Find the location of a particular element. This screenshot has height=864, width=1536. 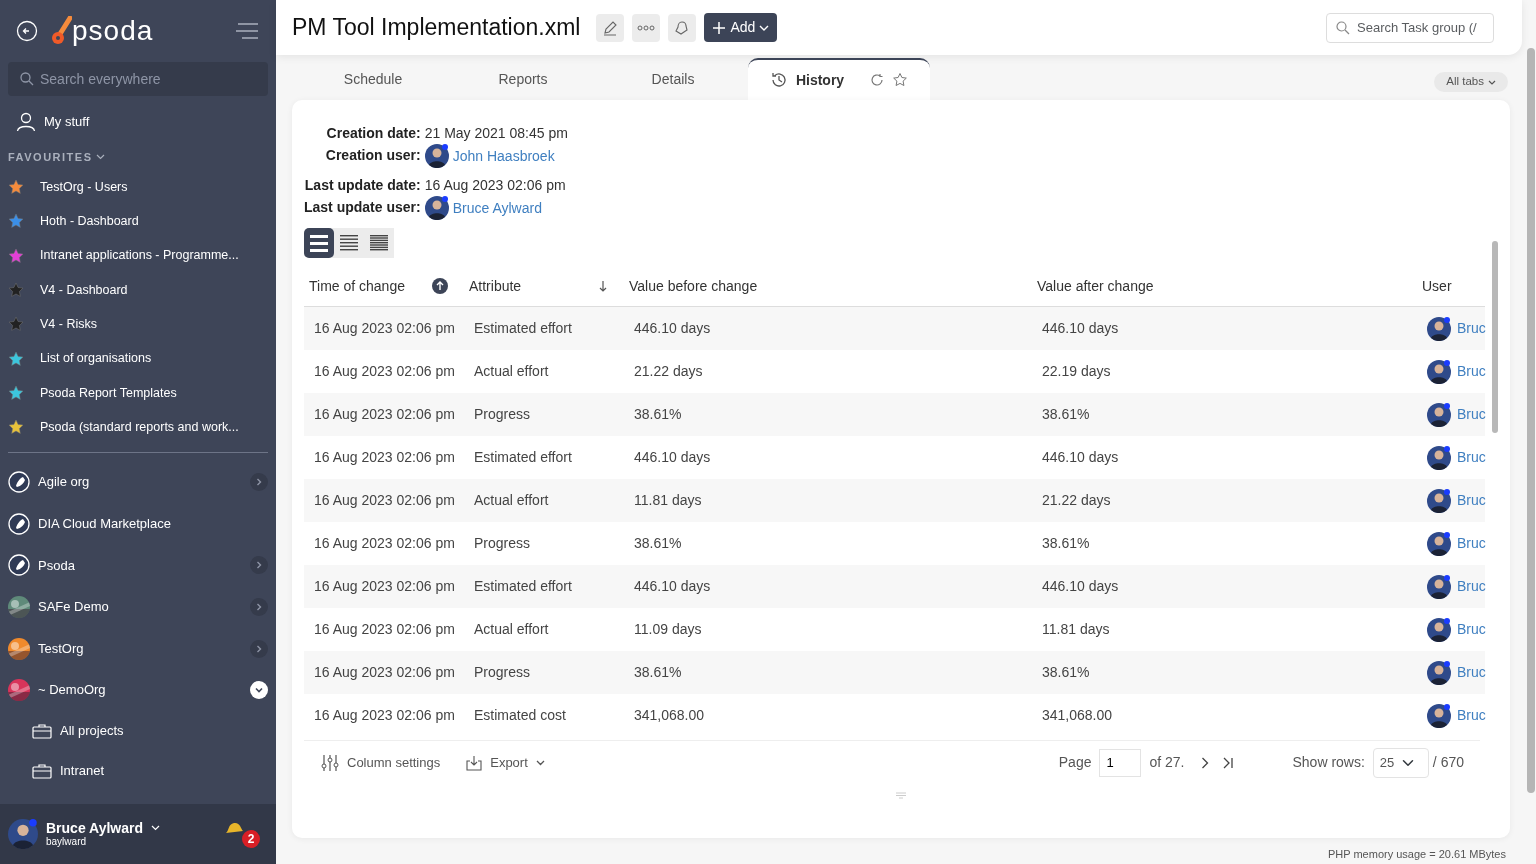

org-link: ~ DemoOrg is located at coordinates (72, 690).